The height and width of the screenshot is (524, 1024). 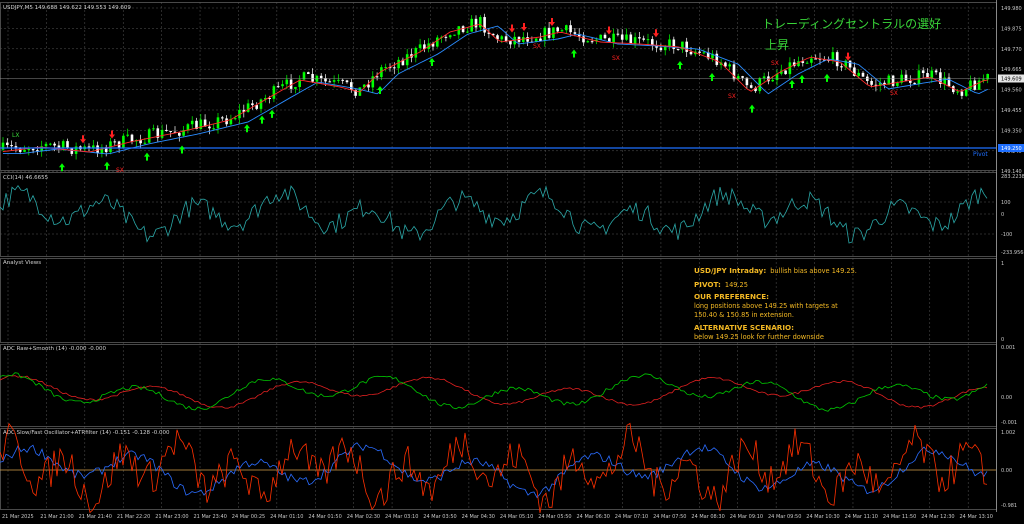 What do you see at coordinates (516, 517) in the screenshot?
I see `time-tick-label: 24 Mar 05:10` at bounding box center [516, 517].